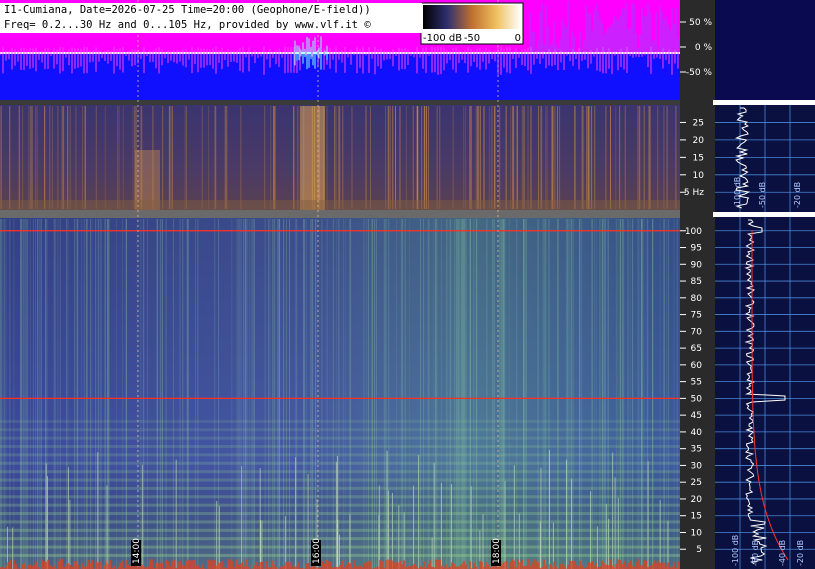  I want to click on high-tick-label: 80, so click(697, 299).